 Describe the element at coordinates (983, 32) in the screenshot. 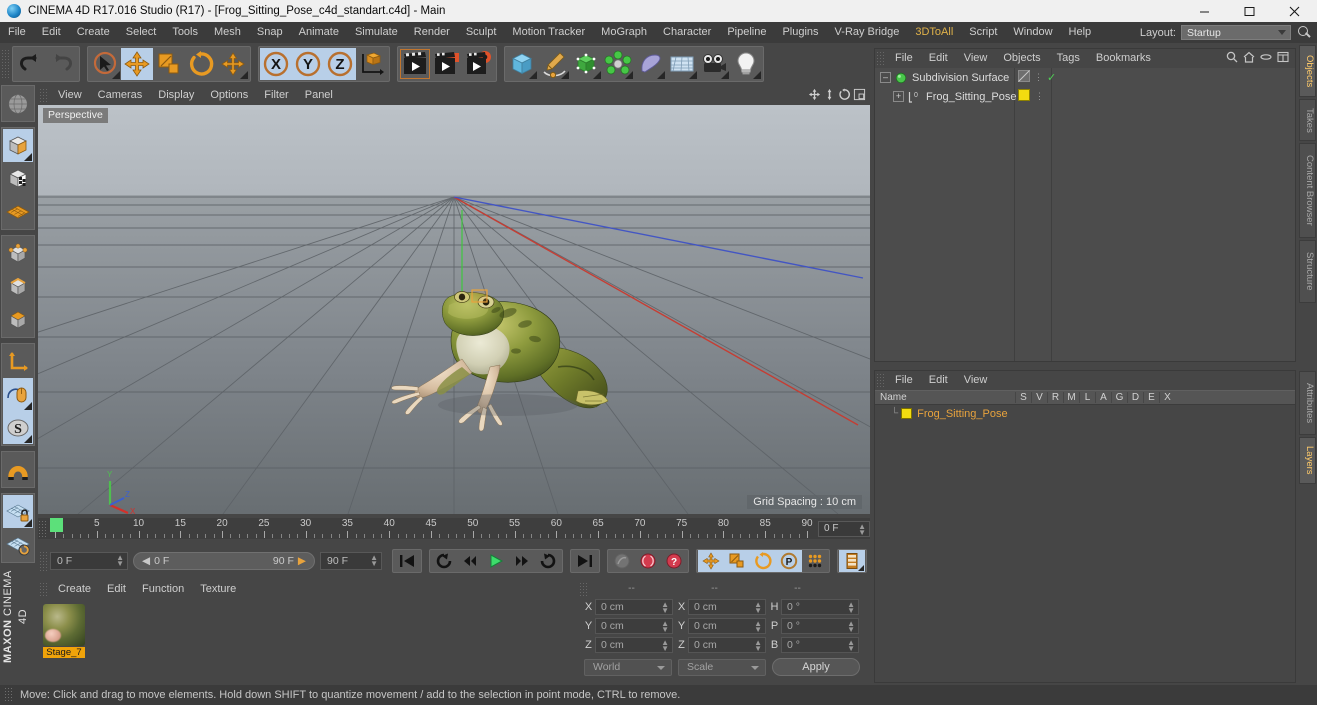

I see `menu-script: Script` at that location.